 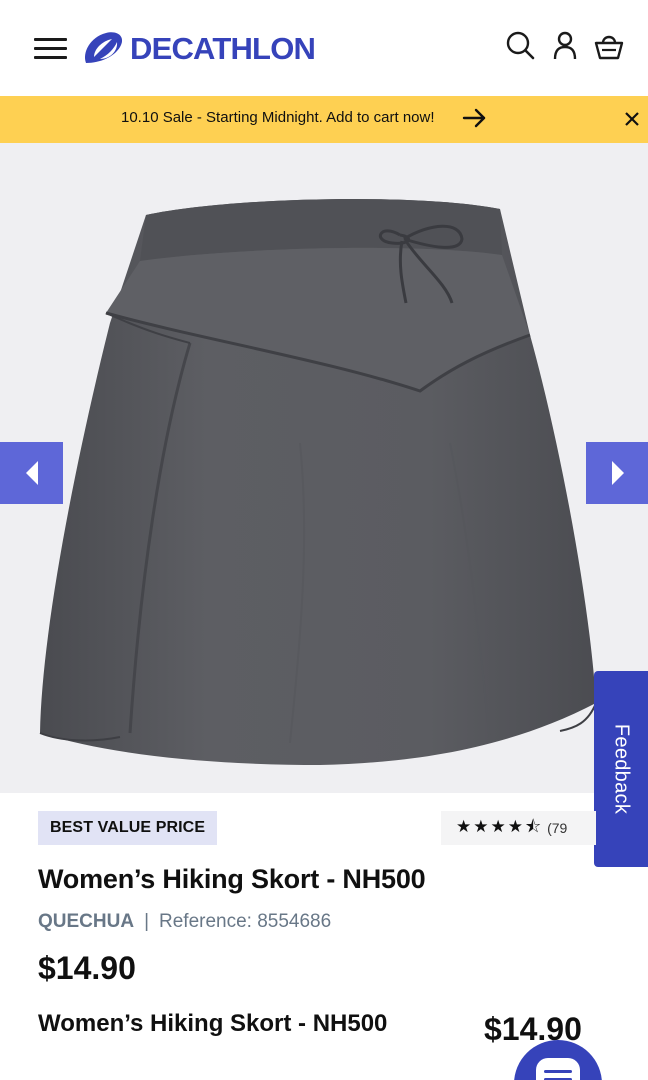 I want to click on product-reference: Reference: 8554686, so click(x=245, y=921).